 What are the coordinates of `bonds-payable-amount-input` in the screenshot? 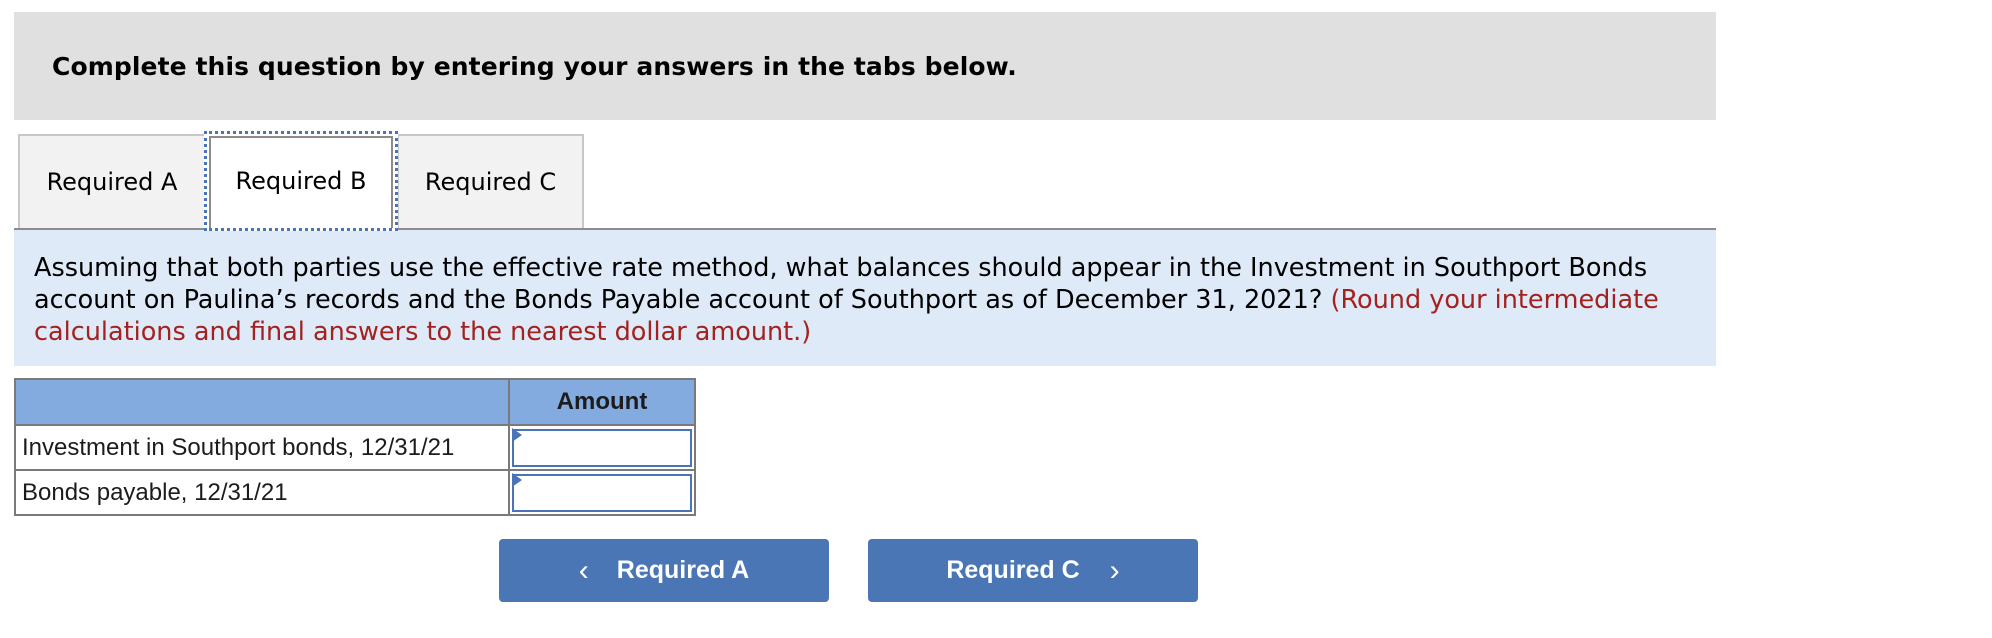 It's located at (602, 492).